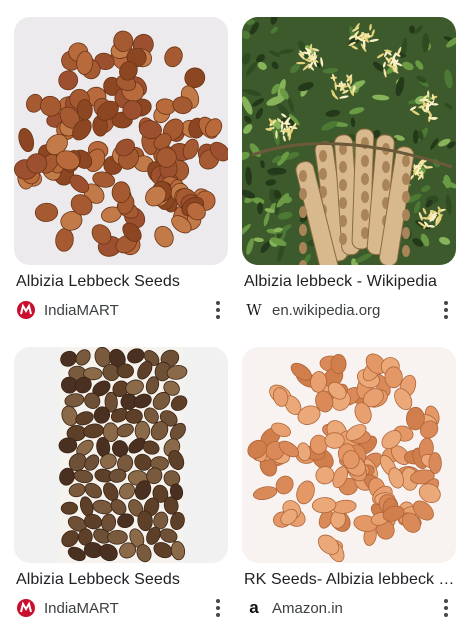 The image size is (474, 638). I want to click on result-source-row: W en.wikipedia.org, so click(350, 310).